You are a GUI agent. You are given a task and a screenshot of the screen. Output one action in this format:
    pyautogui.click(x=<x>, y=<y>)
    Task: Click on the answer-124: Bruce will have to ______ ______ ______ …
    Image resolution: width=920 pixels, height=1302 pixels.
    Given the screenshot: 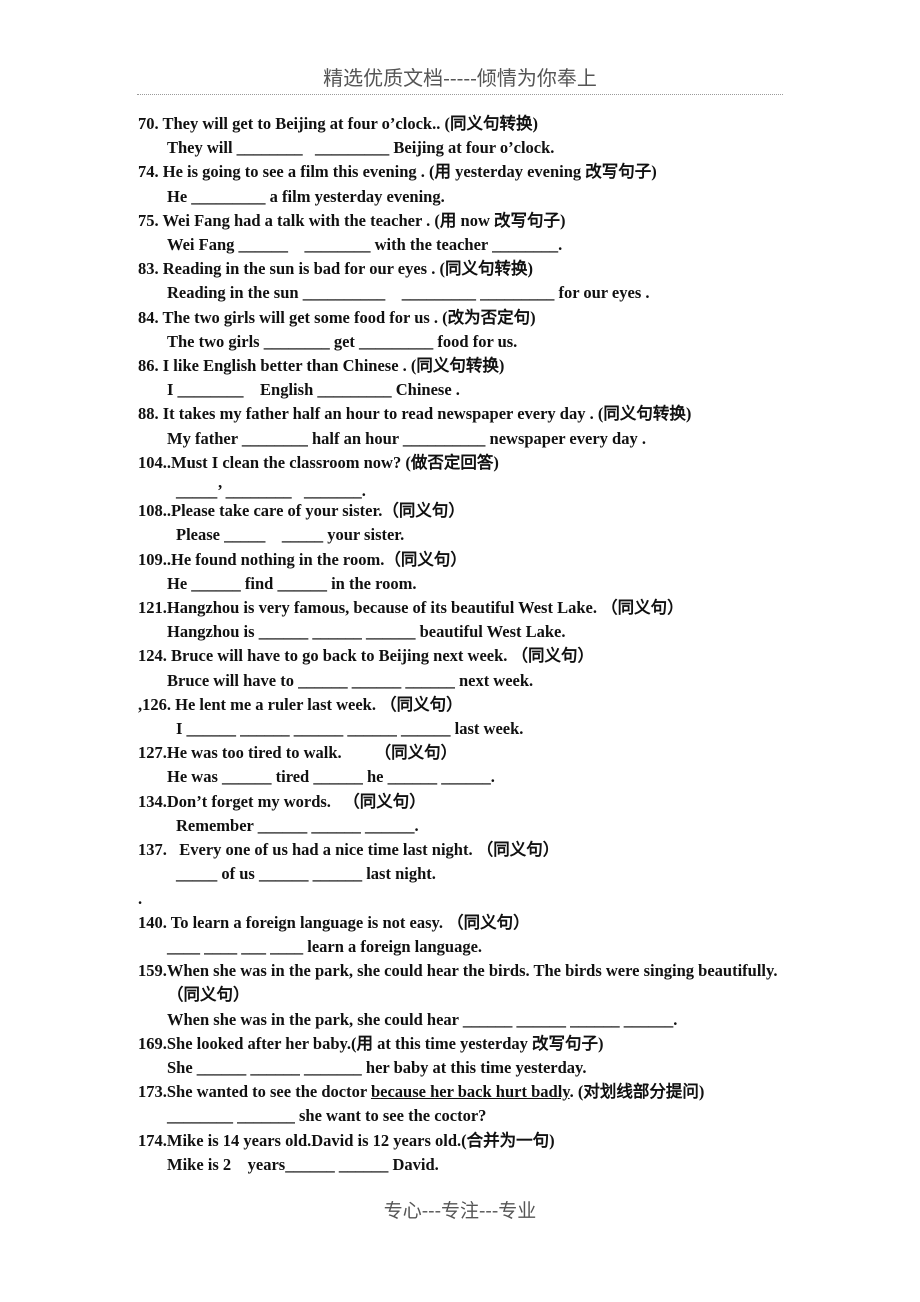 What is the action you would take?
    pyautogui.click(x=350, y=680)
    